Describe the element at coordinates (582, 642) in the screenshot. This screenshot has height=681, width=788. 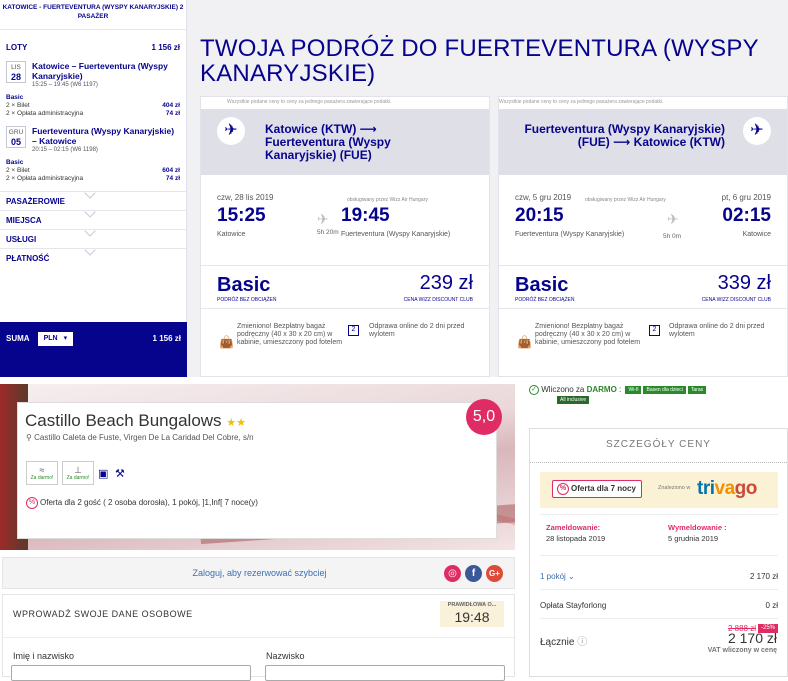
I see `help-icon: ⓘ` at that location.